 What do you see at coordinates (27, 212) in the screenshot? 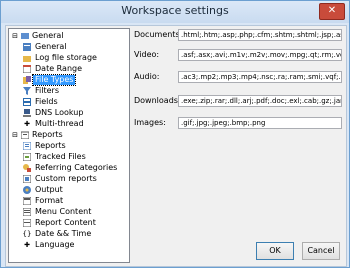
I see `menu-content-icon` at bounding box center [27, 212].